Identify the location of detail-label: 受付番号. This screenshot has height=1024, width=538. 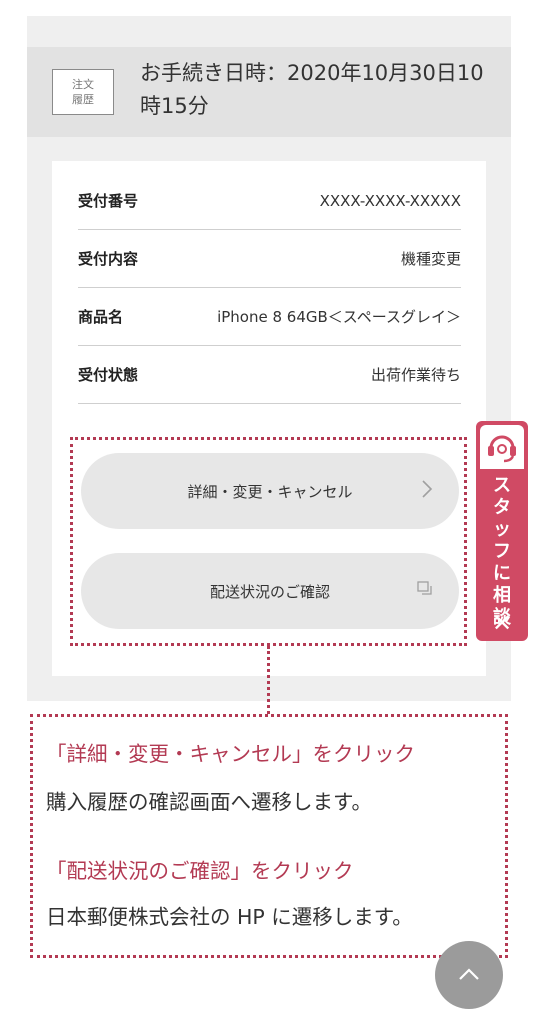
(108, 201).